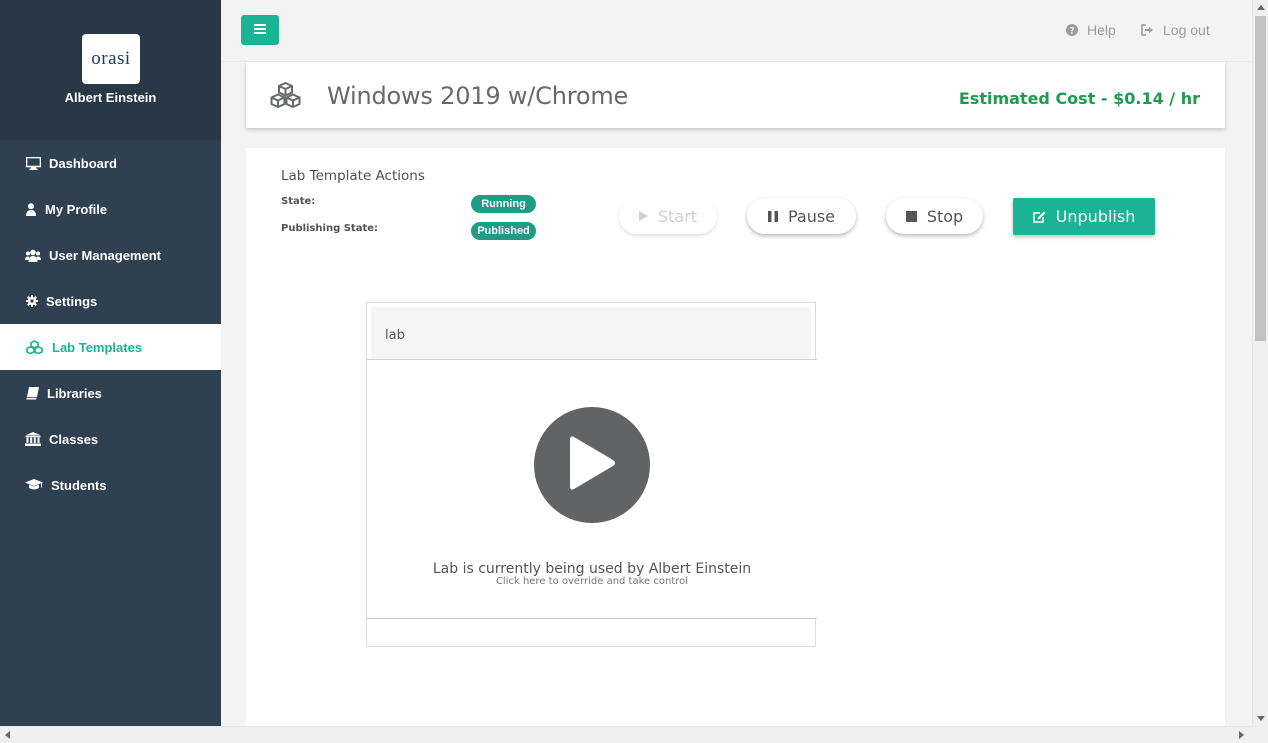  Describe the element at coordinates (31, 209) in the screenshot. I see `user-icon` at that location.